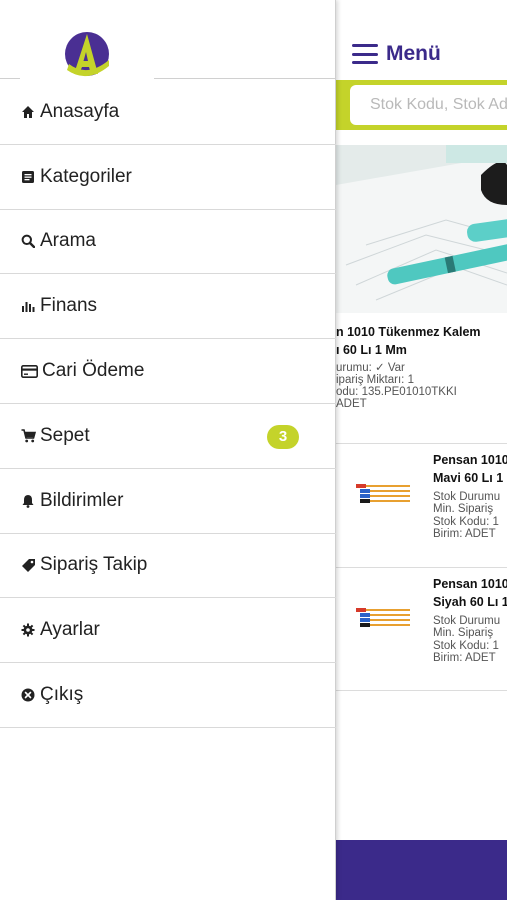  What do you see at coordinates (168, 371) in the screenshot?
I see `menu-item-cari-odeme: Cari Ödeme` at bounding box center [168, 371].